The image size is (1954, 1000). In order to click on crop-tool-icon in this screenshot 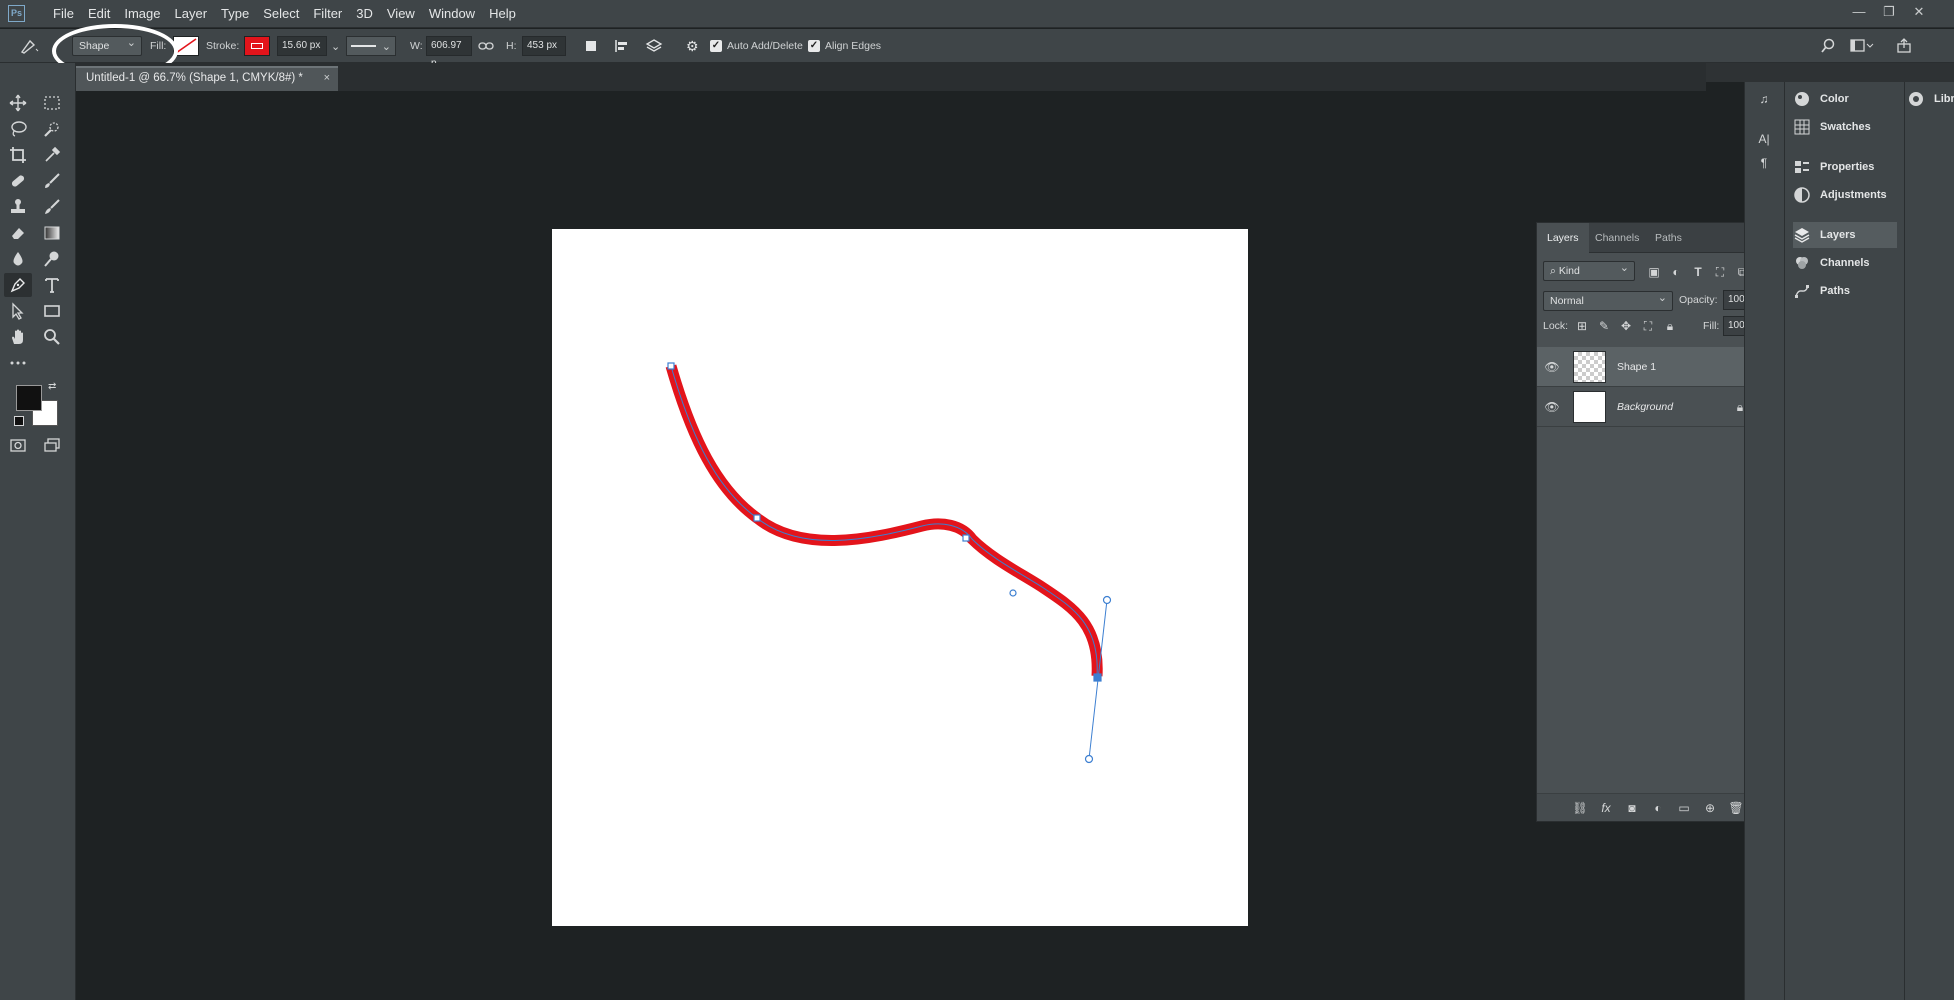, I will do `click(18, 155)`.